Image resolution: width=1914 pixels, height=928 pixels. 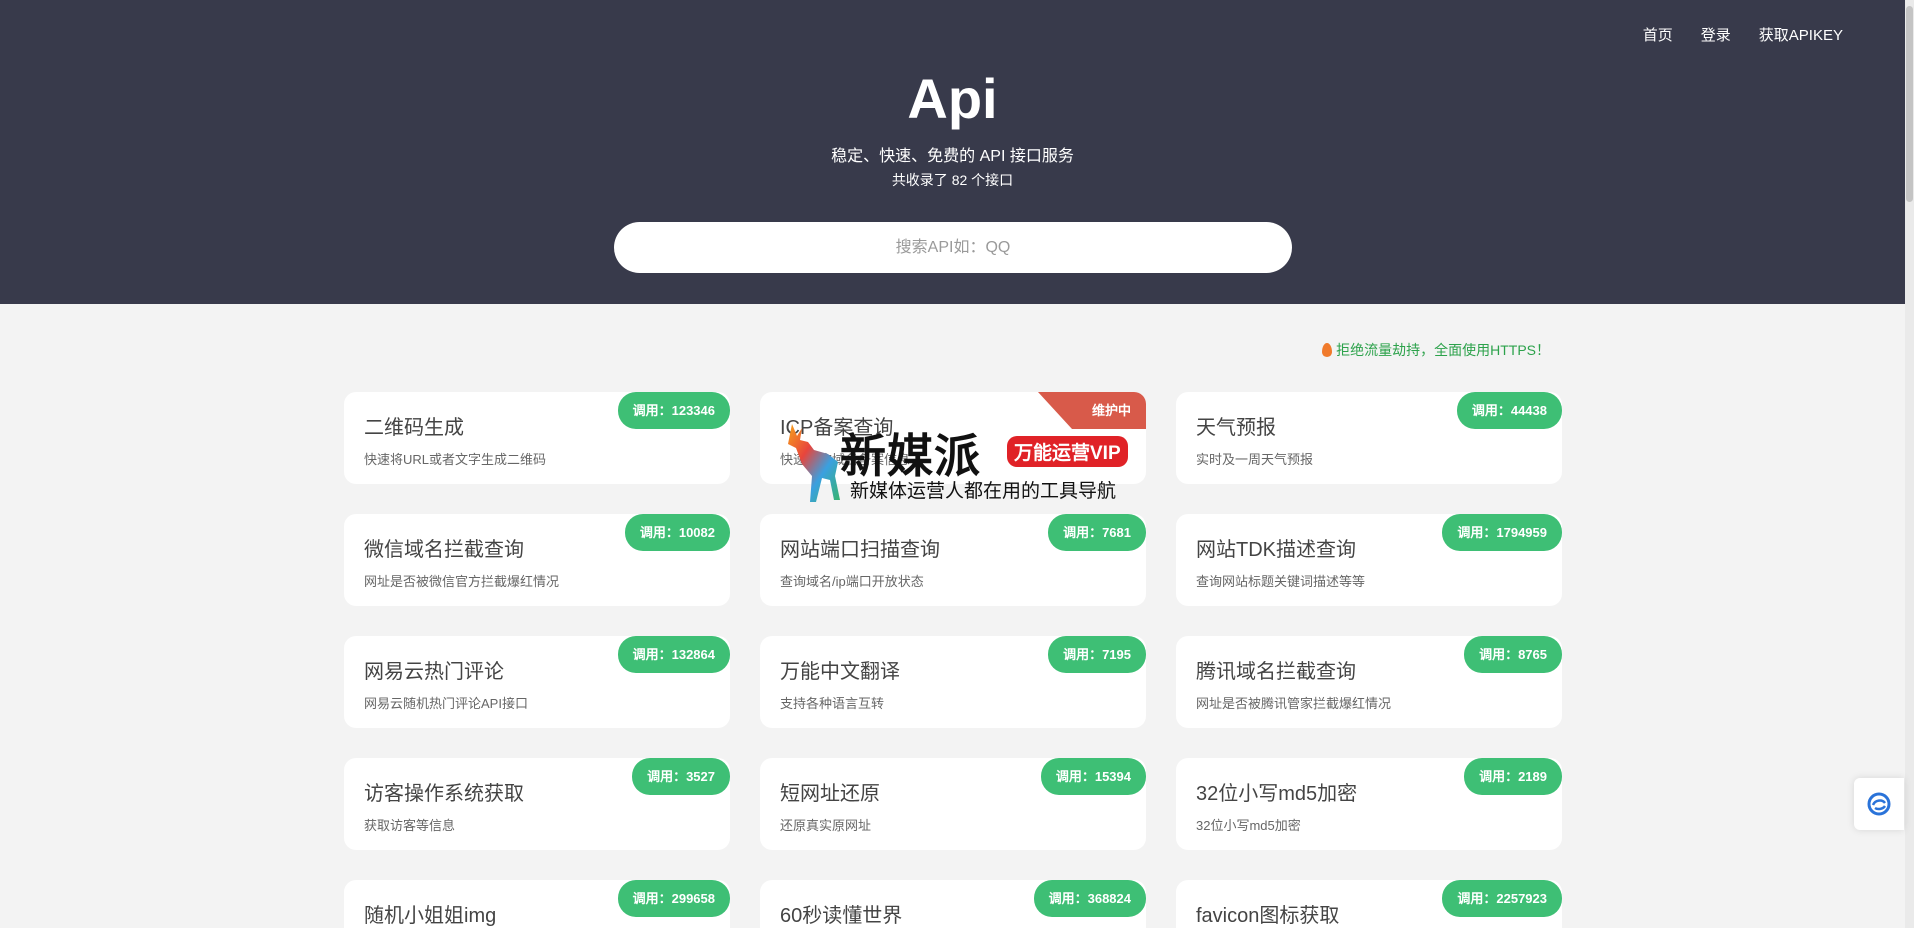 I want to click on api-card-desc: 查询域名/ip端口开放状态, so click(x=852, y=581).